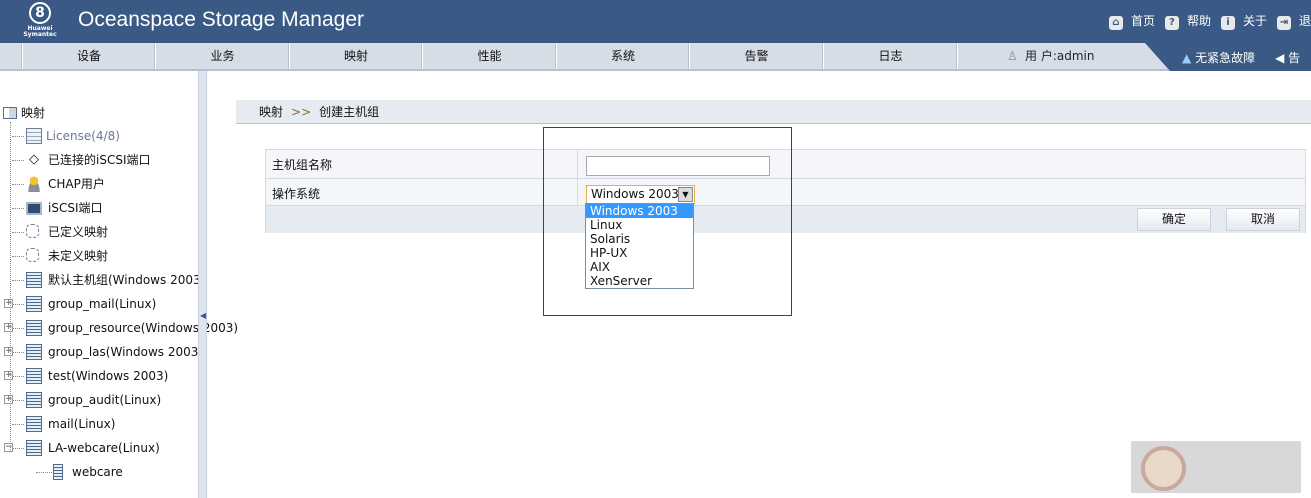  I want to click on info-icon: i, so click(1227, 23).